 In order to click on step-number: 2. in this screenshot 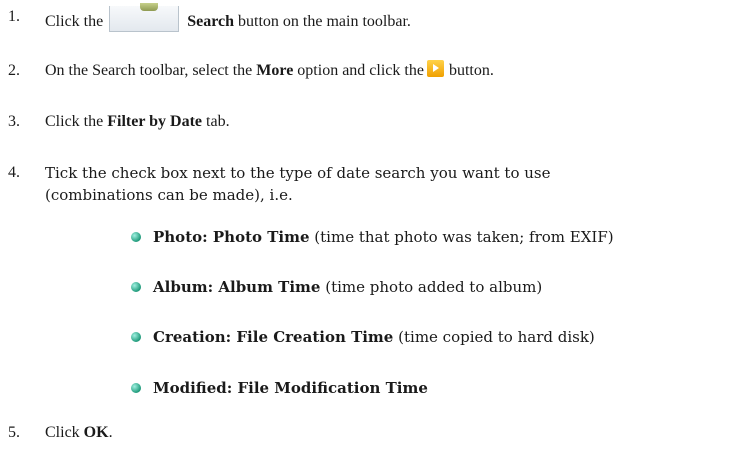, I will do `click(14, 70)`.